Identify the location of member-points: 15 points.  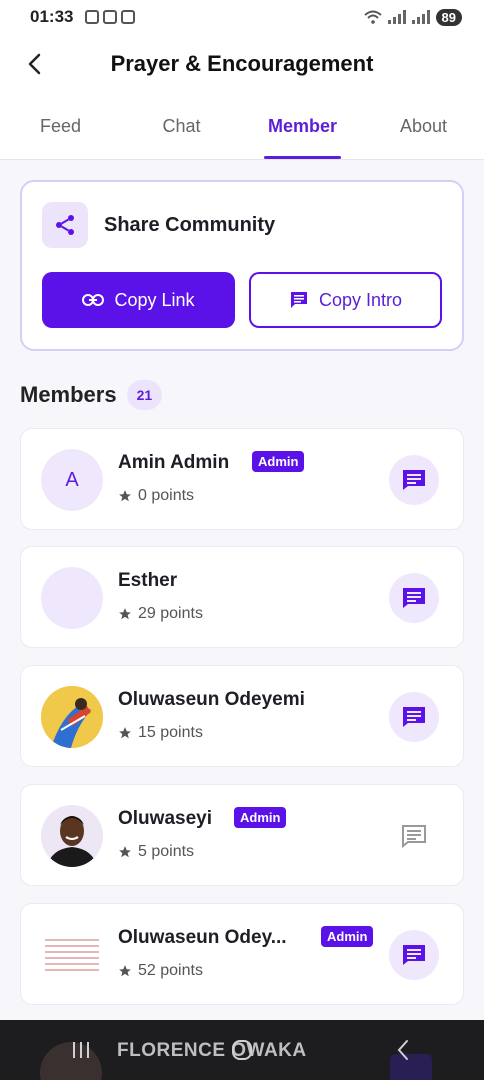
(160, 733).